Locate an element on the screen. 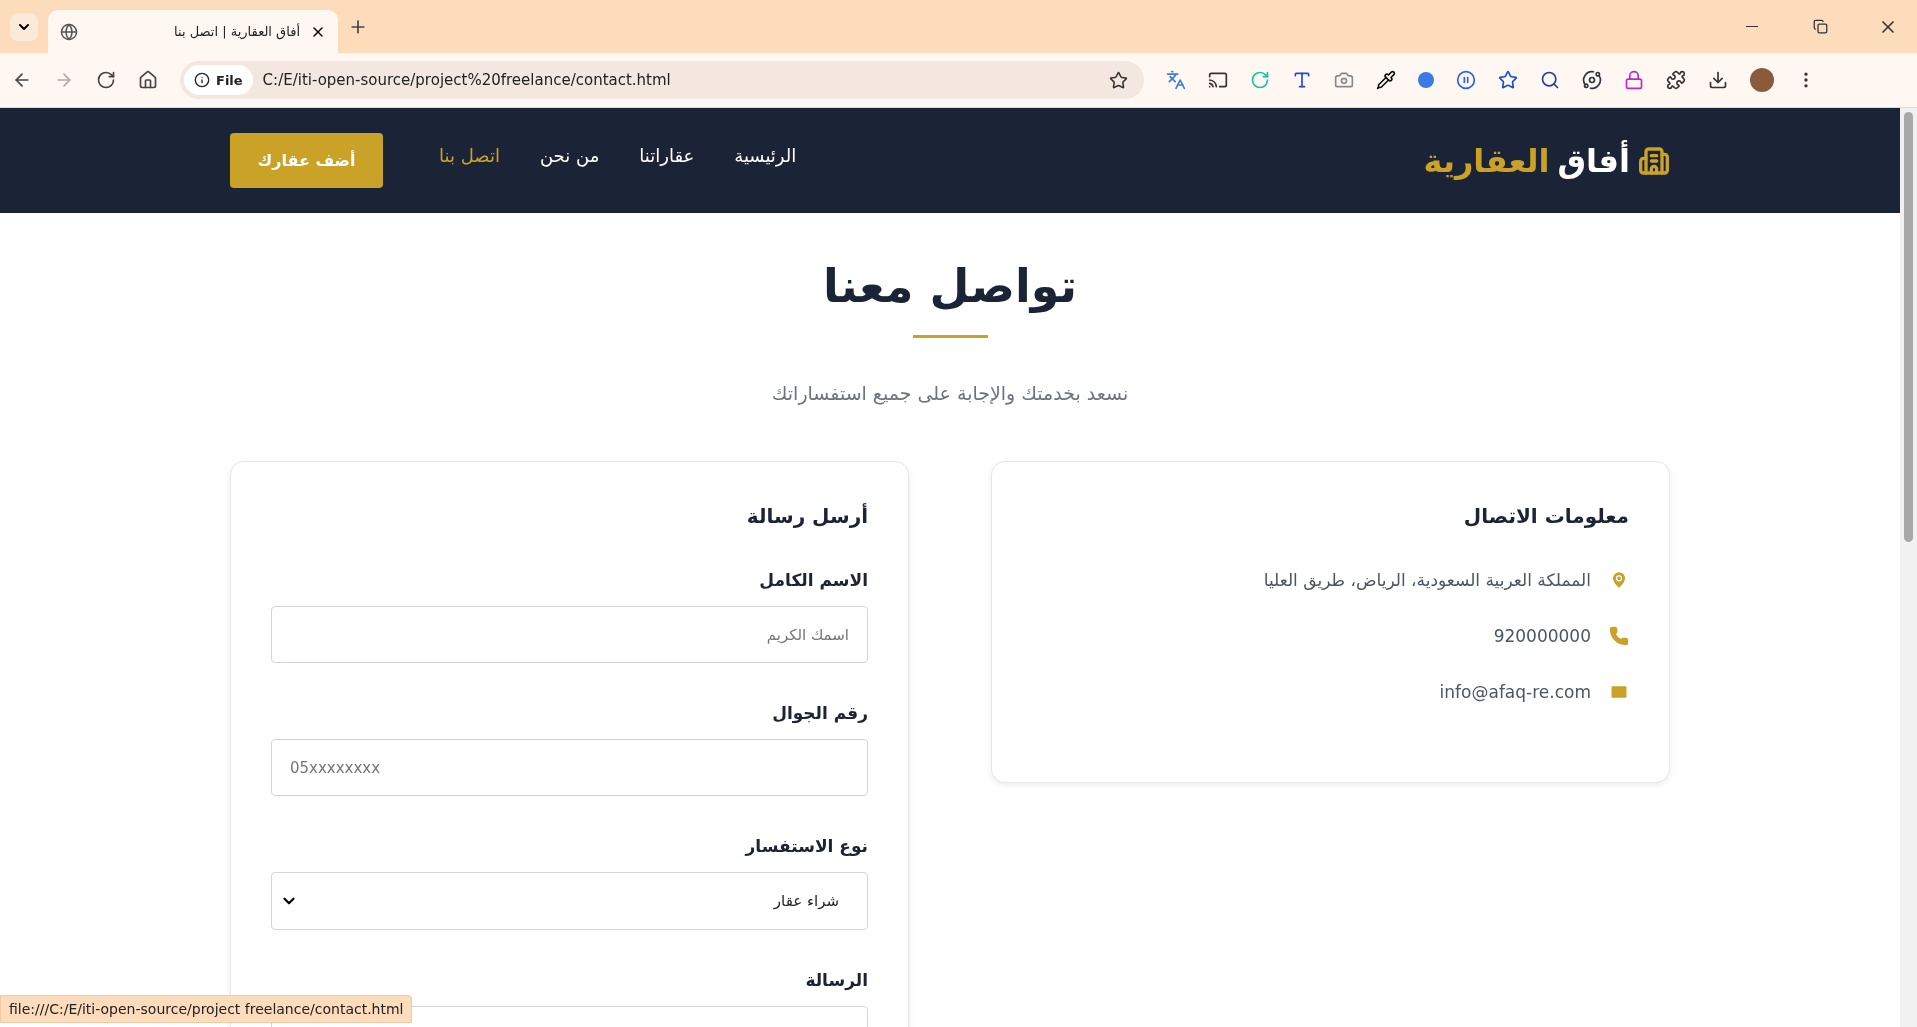  text-icon is located at coordinates (1302, 80).